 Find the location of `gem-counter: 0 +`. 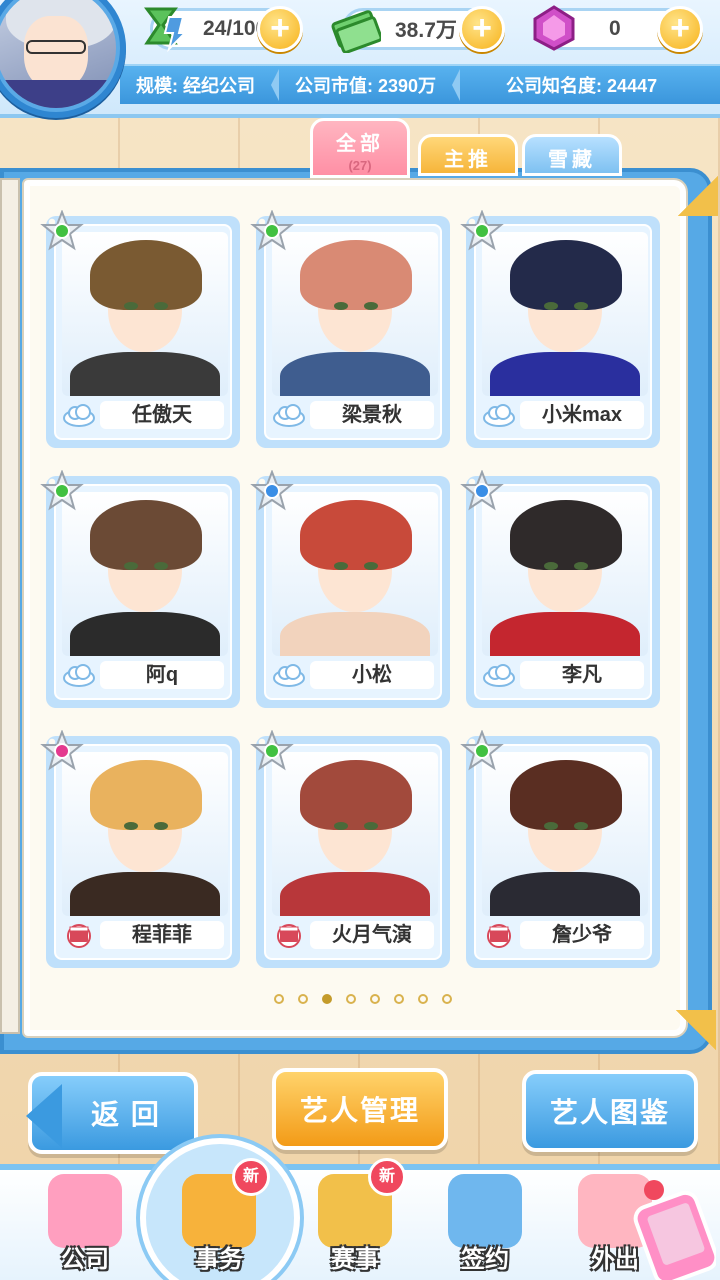

gem-counter: 0 + is located at coordinates (618, 28).